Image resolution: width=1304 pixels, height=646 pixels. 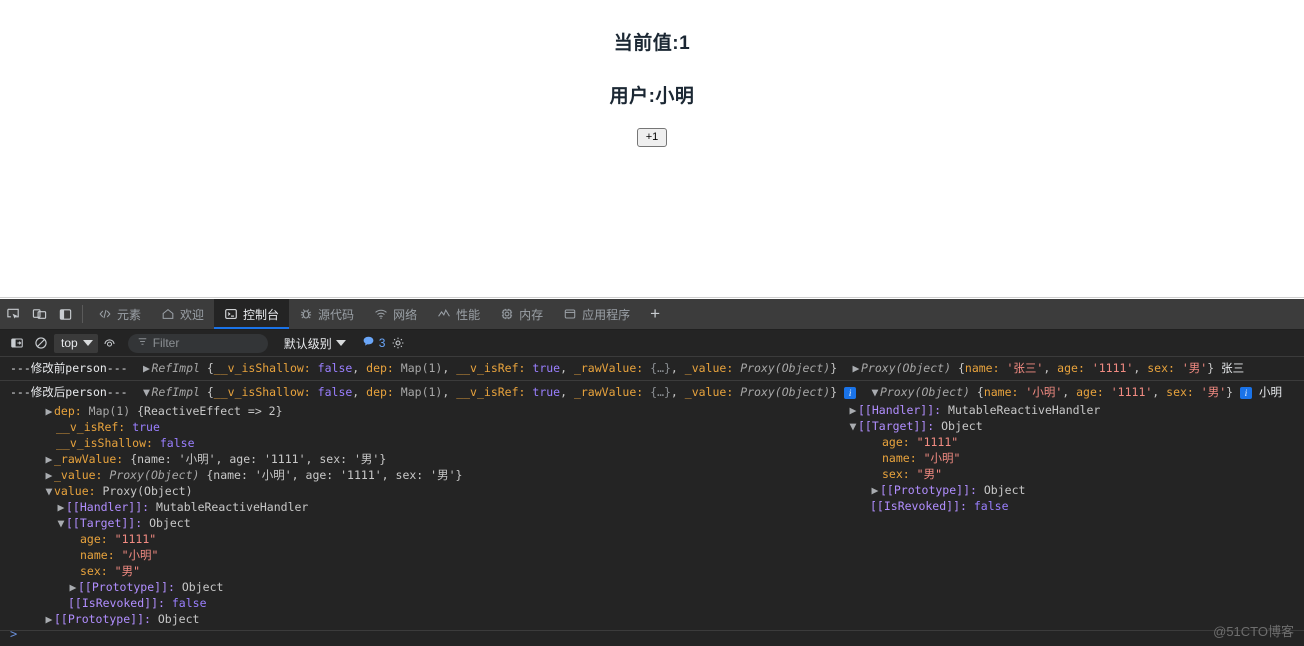 What do you see at coordinates (652, 137) in the screenshot?
I see `increment-button: +1` at bounding box center [652, 137].